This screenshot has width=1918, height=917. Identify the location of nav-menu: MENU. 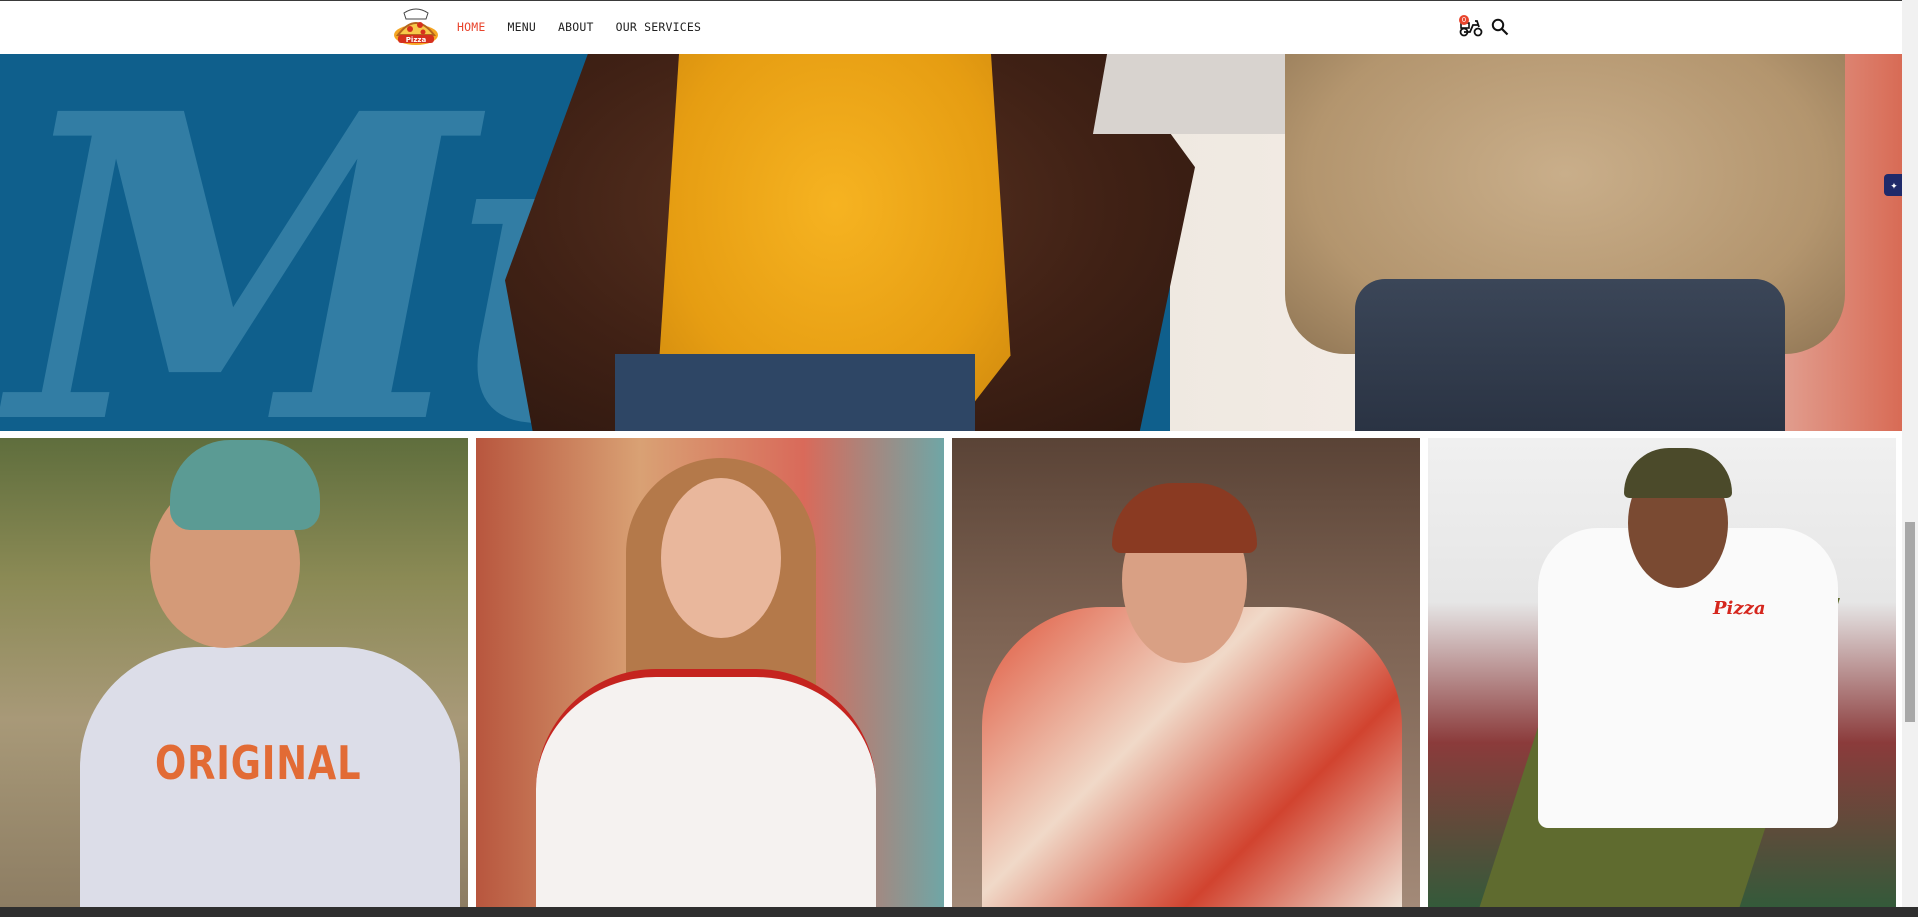
(522, 27).